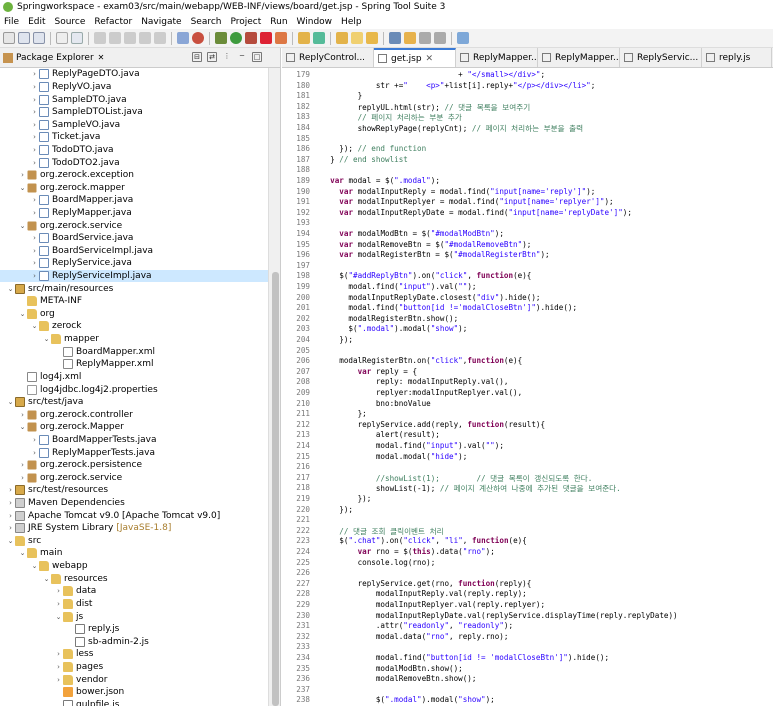 The width and height of the screenshot is (773, 706). Describe the element at coordinates (221, 38) in the screenshot. I see `debug-icon` at that location.